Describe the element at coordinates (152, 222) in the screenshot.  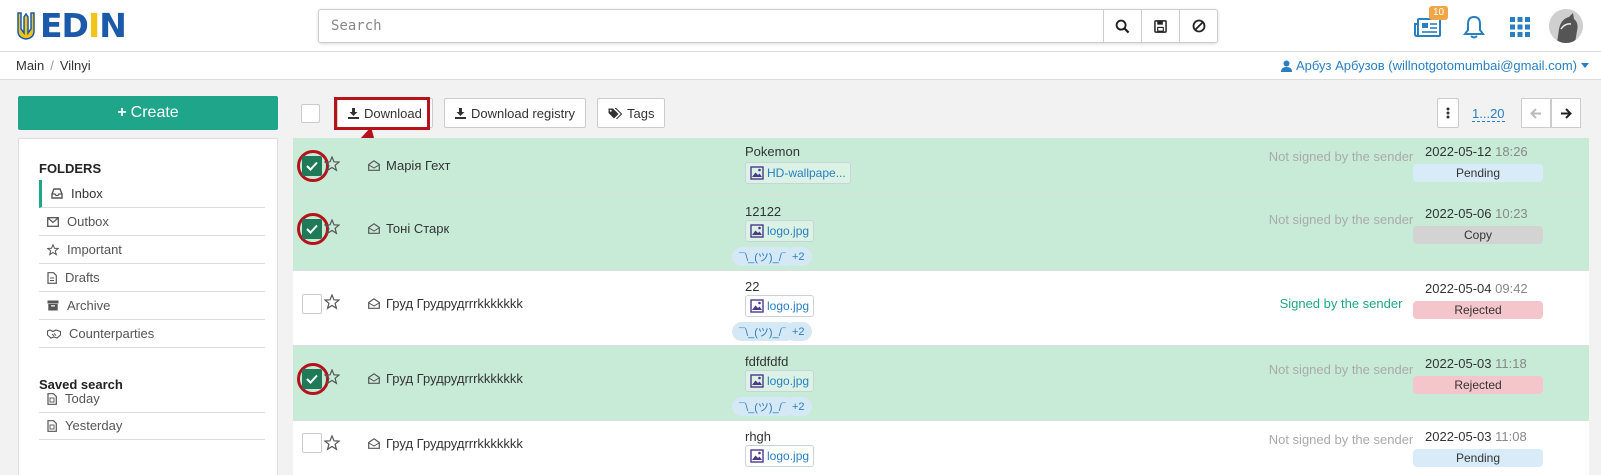
I see `sidebar-item-outbox: Outbox` at that location.